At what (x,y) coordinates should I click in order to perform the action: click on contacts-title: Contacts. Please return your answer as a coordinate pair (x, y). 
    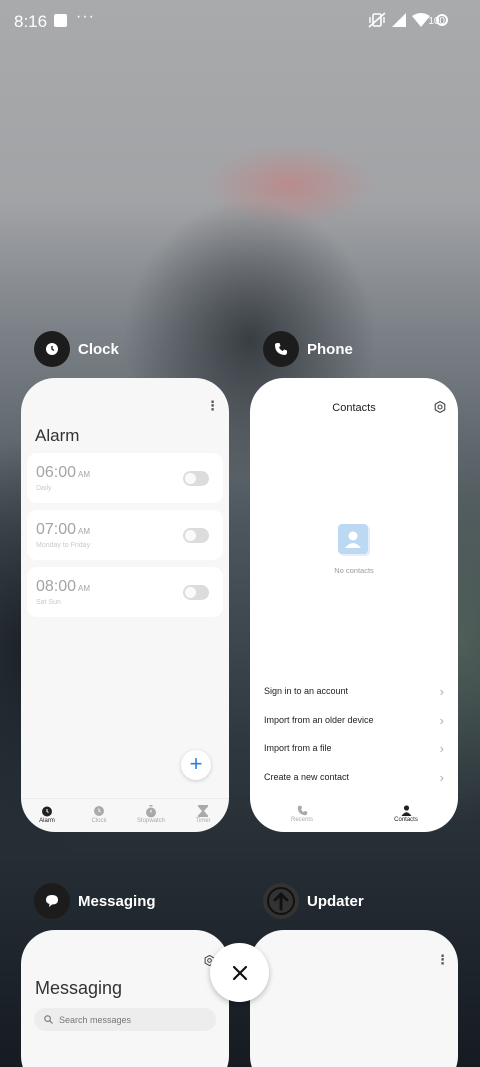
    Looking at the image, I should click on (354, 408).